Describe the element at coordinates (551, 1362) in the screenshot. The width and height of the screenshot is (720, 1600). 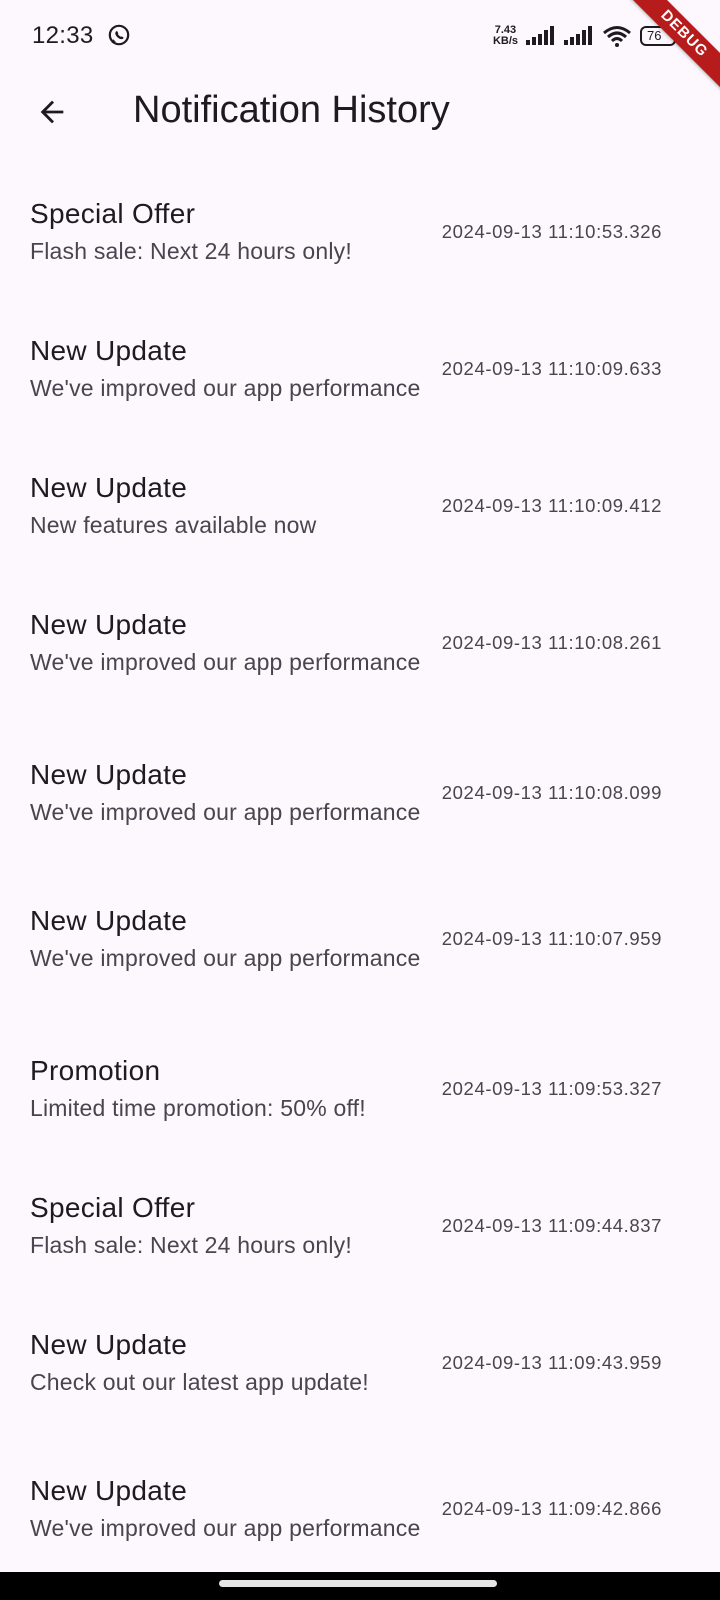
I see `notification-timestamp: 2024-09-13 11:09:43.959` at that location.